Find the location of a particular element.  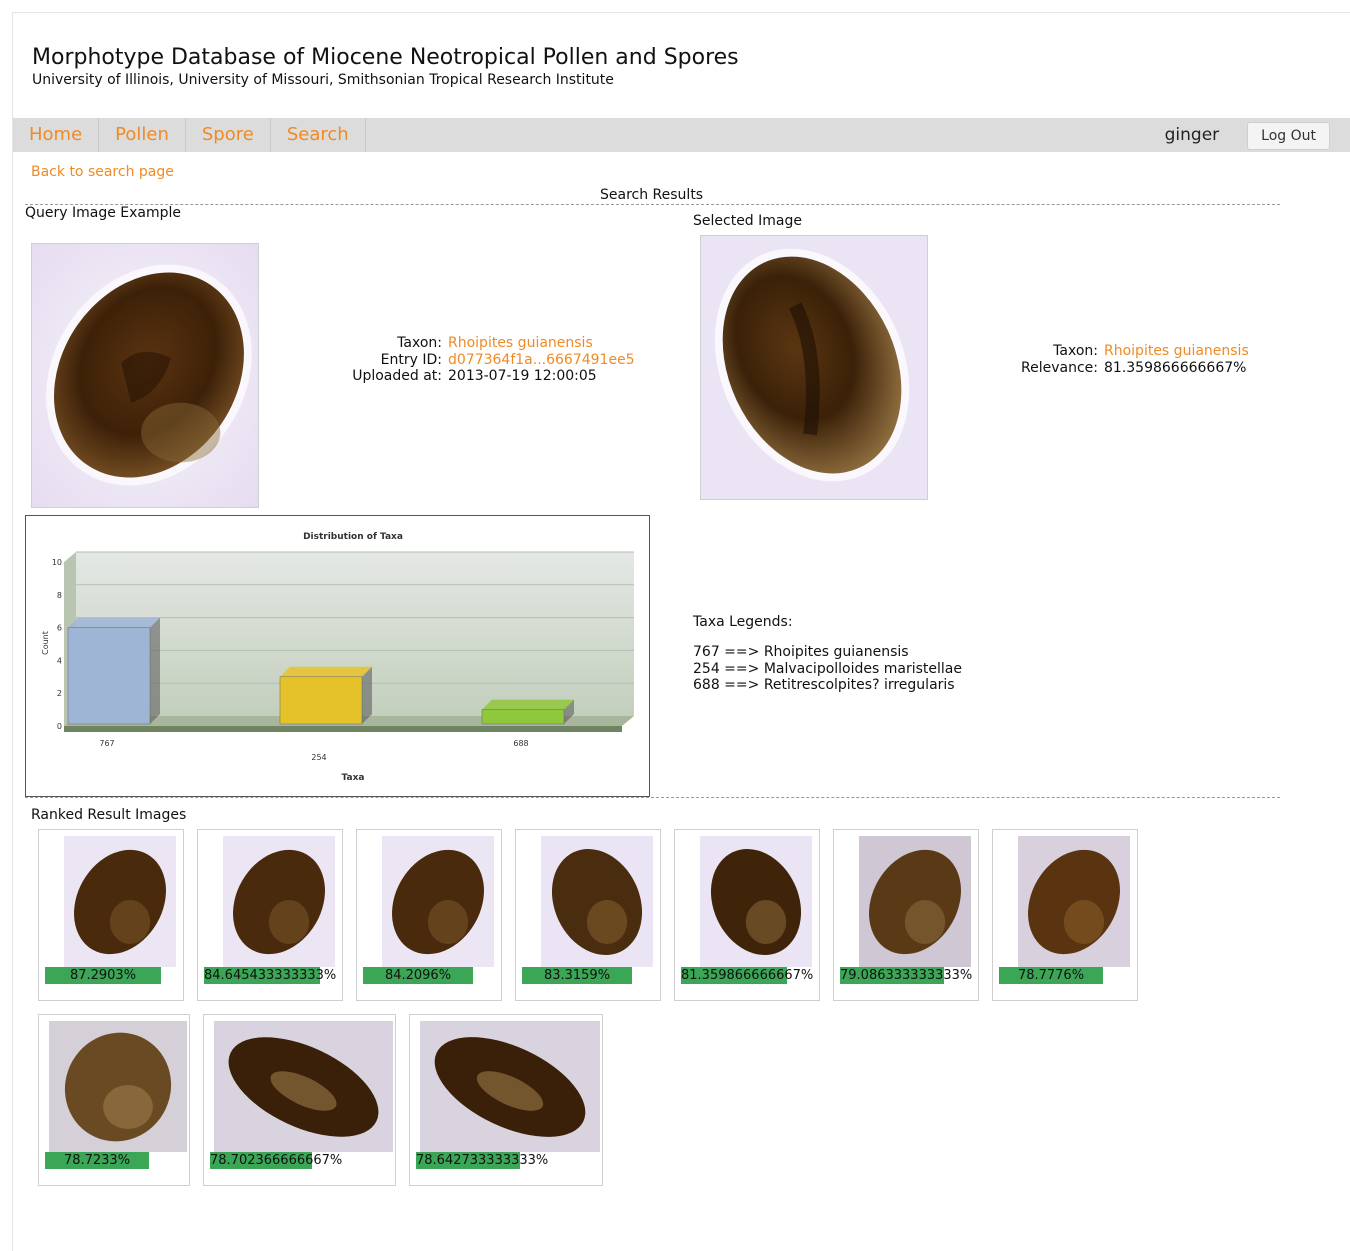

relevance-percentage: 78.7776% is located at coordinates (1051, 975).